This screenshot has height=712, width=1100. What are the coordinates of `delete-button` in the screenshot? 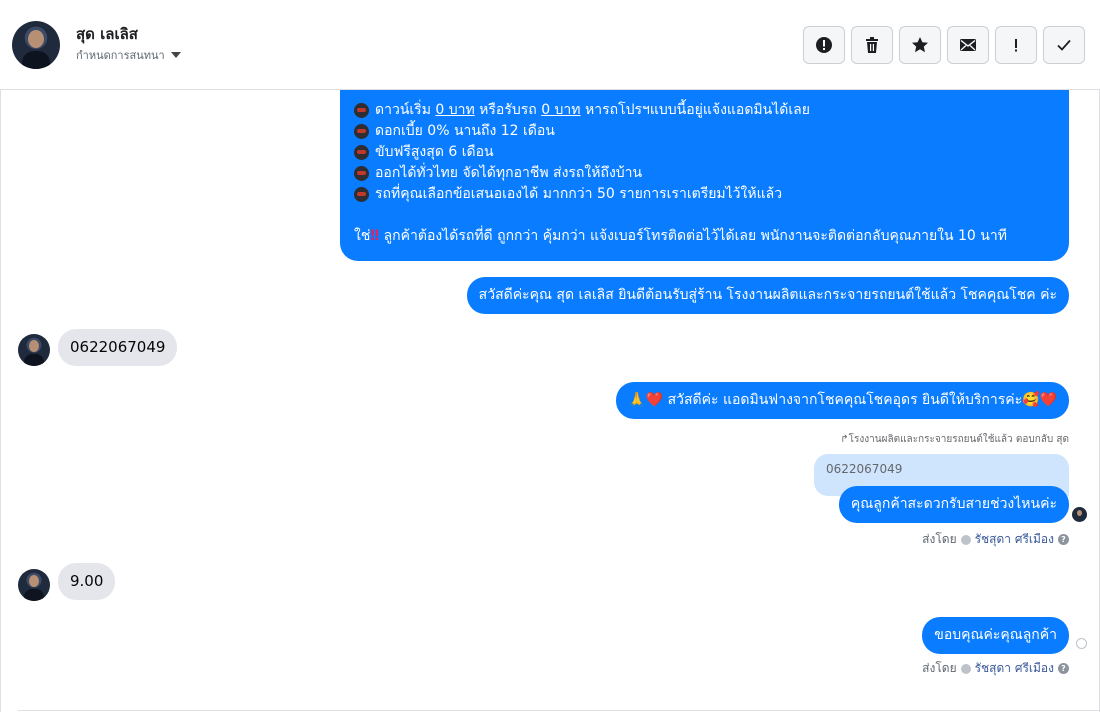 It's located at (872, 45).